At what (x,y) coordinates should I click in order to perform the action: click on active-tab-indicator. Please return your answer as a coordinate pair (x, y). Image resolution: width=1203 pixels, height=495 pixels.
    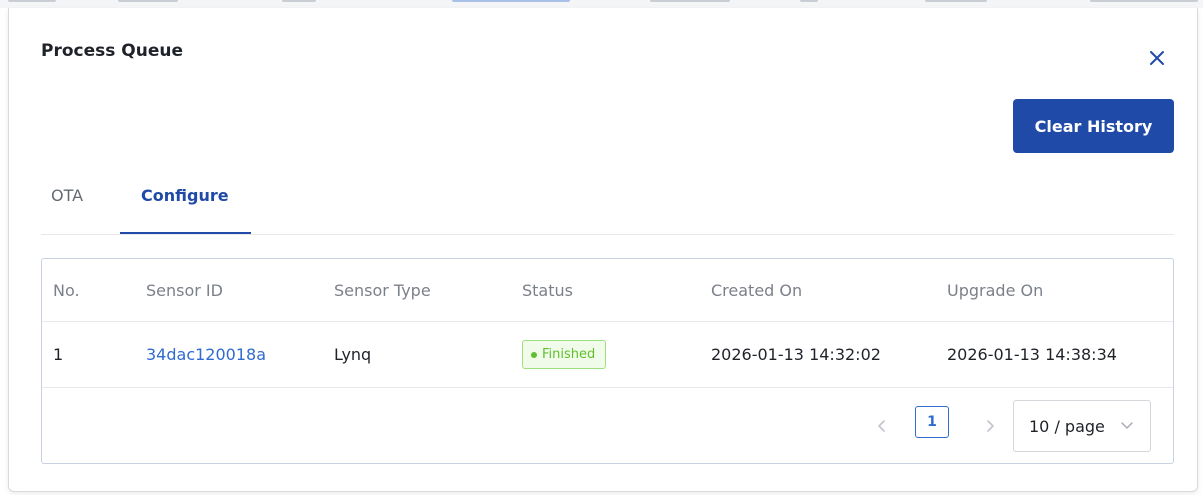
    Looking at the image, I should click on (185, 233).